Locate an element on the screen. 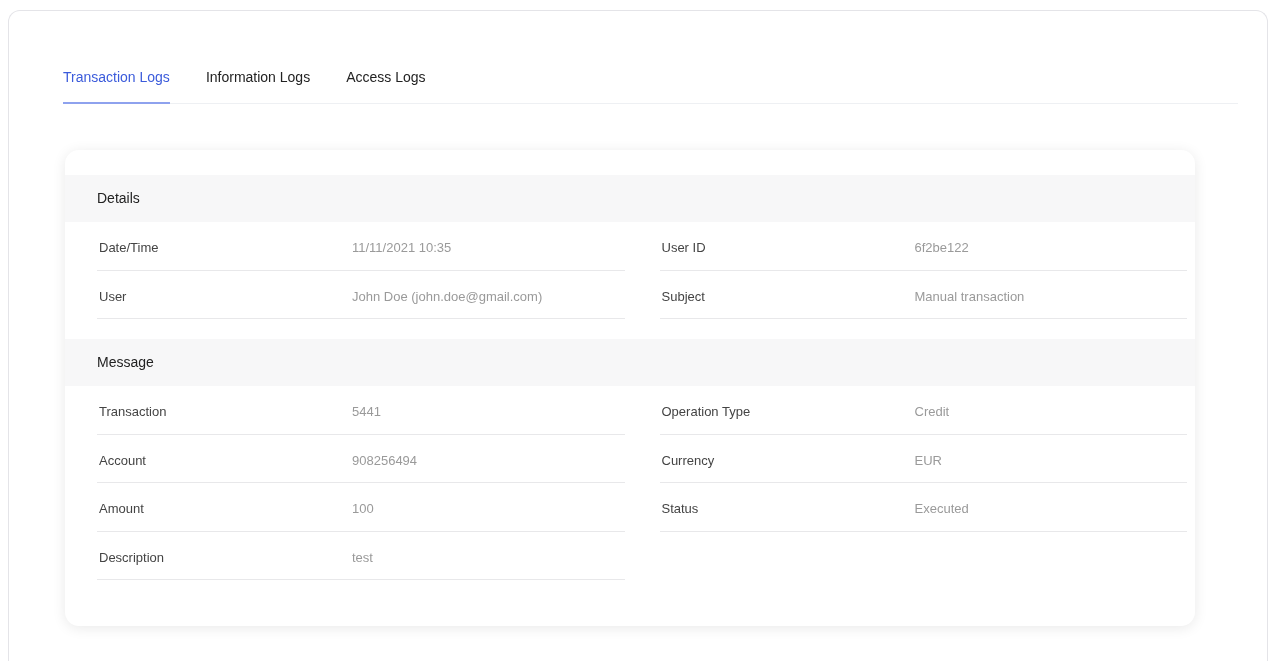 The height and width of the screenshot is (661, 1277). field-label: Amount is located at coordinates (122, 509).